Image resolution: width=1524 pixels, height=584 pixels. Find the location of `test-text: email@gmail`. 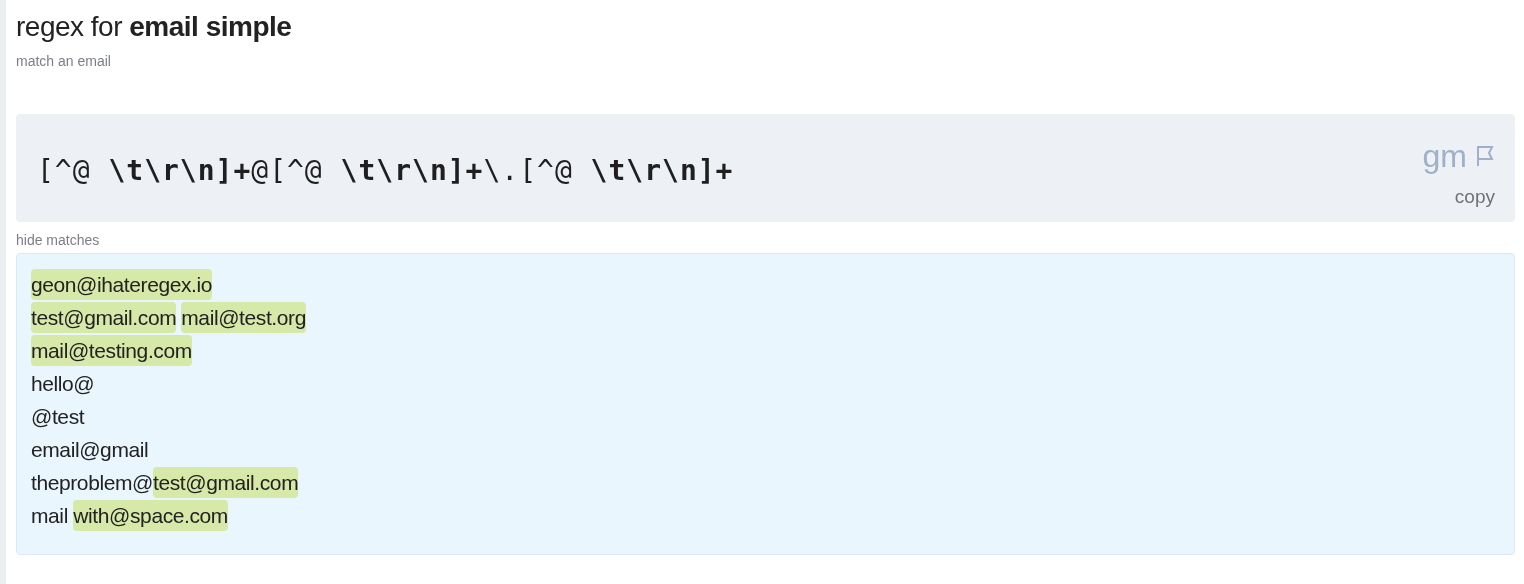

test-text: email@gmail is located at coordinates (90, 449).